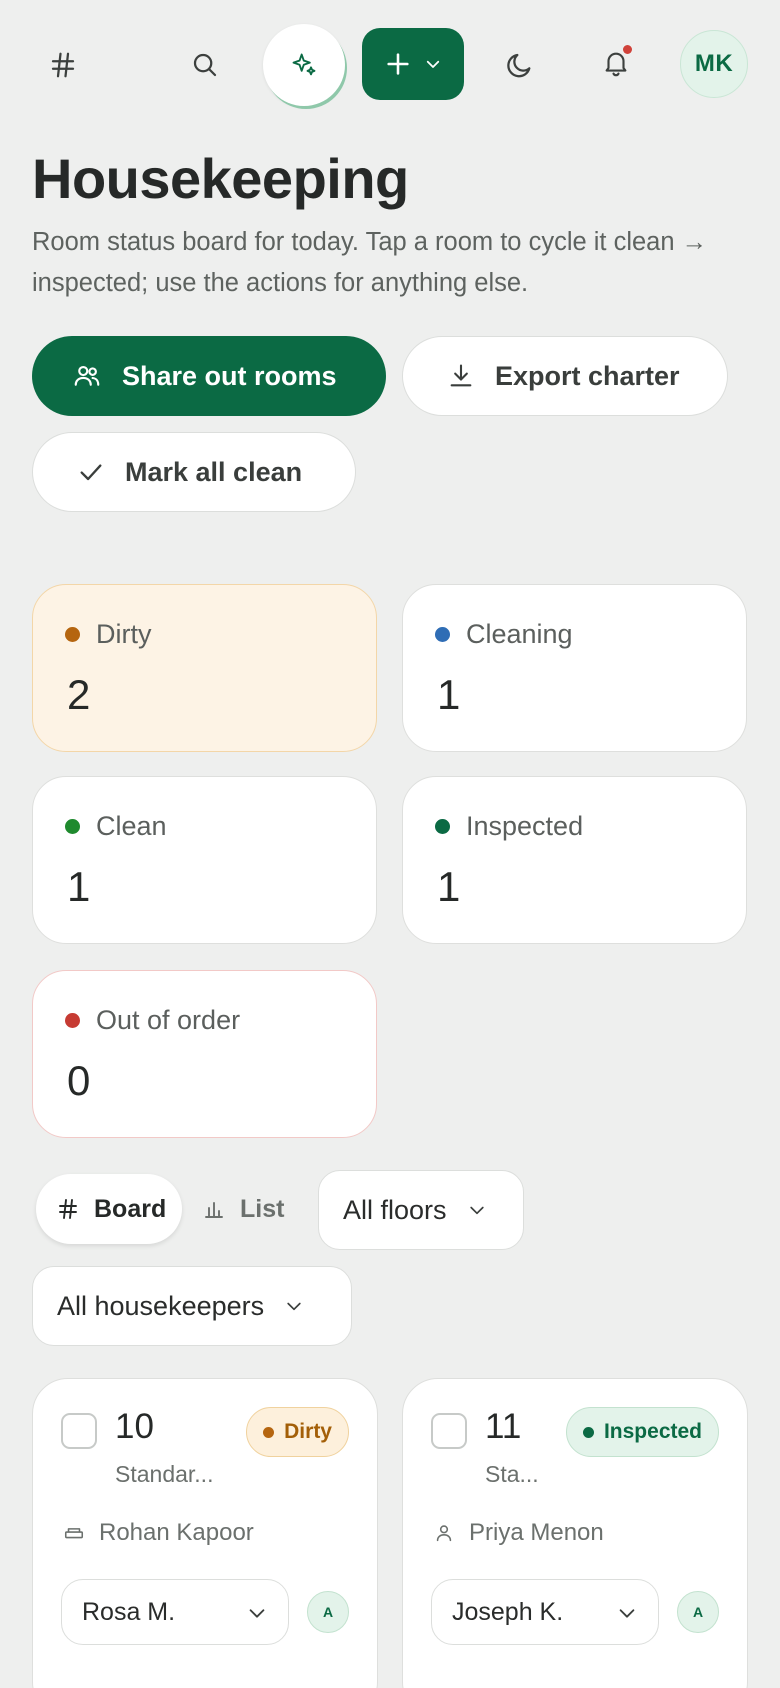 The image size is (780, 1688). I want to click on stat-card-out-of-order: Out of order 0, so click(204, 1054).